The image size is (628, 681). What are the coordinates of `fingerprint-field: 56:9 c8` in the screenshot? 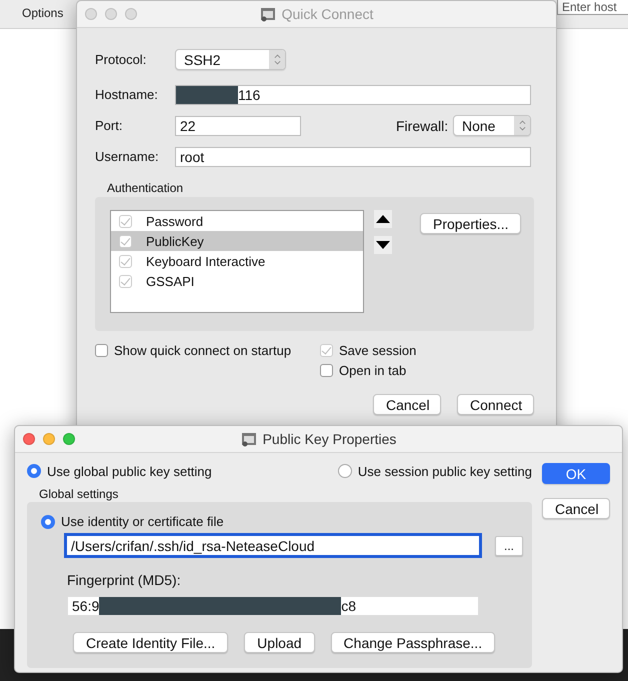 It's located at (273, 606).